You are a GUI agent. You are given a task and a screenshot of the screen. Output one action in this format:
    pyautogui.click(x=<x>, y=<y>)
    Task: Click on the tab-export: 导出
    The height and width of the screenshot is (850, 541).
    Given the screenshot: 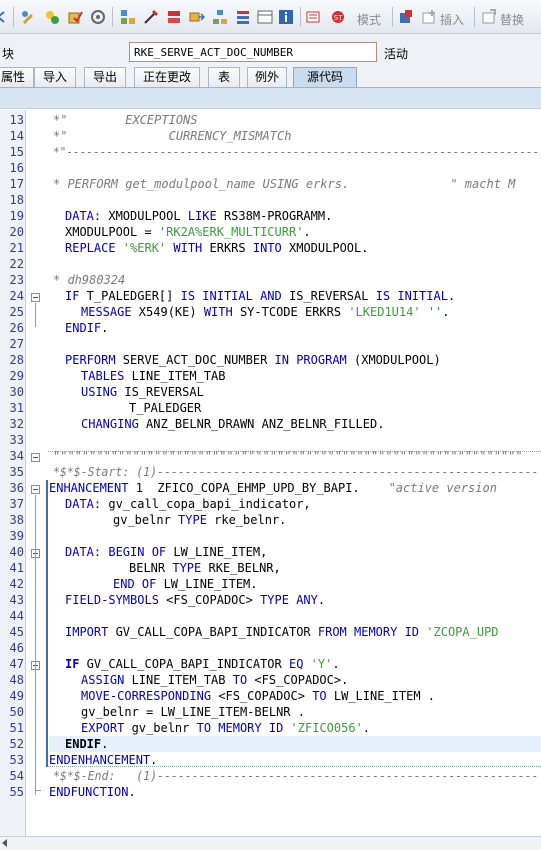 What is the action you would take?
    pyautogui.click(x=105, y=77)
    